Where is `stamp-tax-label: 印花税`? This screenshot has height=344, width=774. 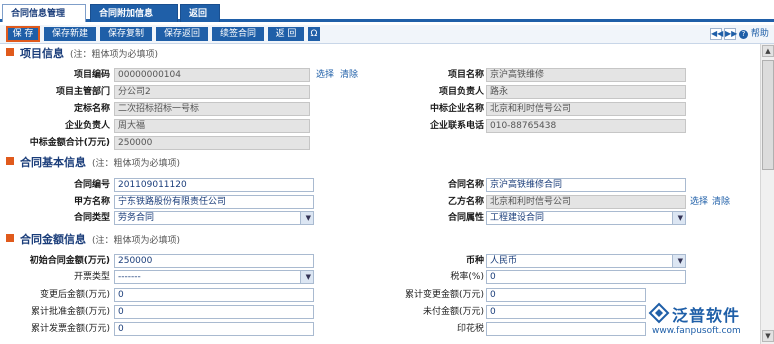 stamp-tax-label: 印花税 is located at coordinates (470, 329).